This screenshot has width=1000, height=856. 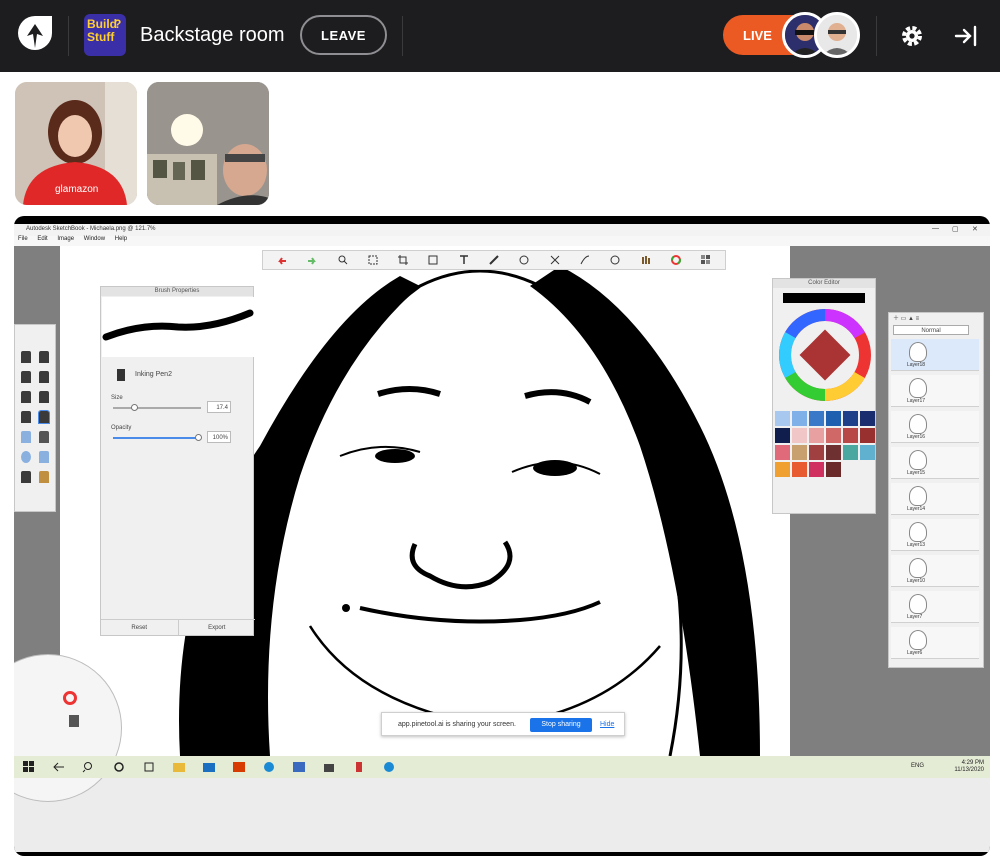 What do you see at coordinates (464, 260) in the screenshot?
I see `text-icon` at bounding box center [464, 260].